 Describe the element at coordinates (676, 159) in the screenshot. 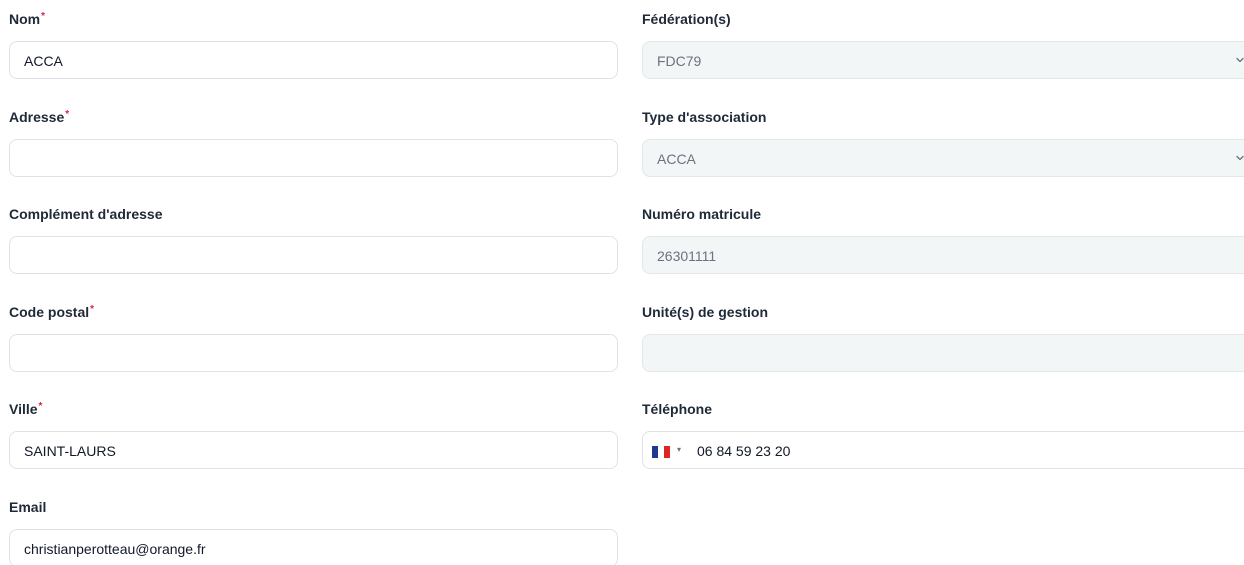

I see `type-association-value: ACCA` at that location.